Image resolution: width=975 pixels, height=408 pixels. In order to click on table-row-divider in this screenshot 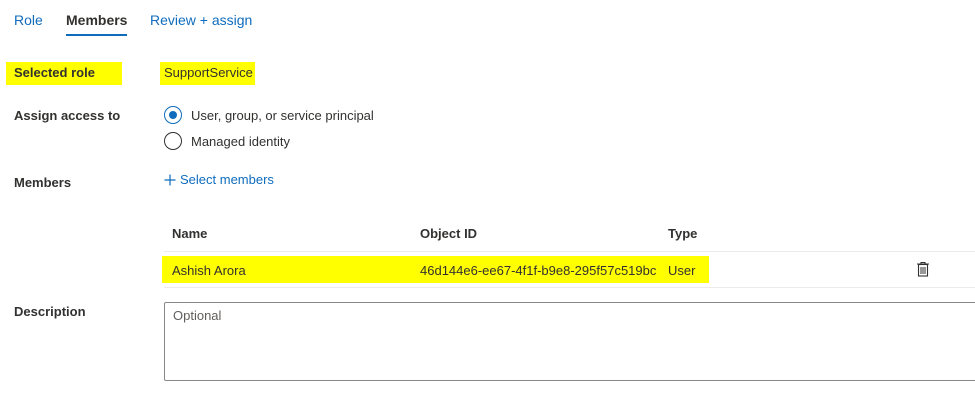, I will do `click(569, 287)`.